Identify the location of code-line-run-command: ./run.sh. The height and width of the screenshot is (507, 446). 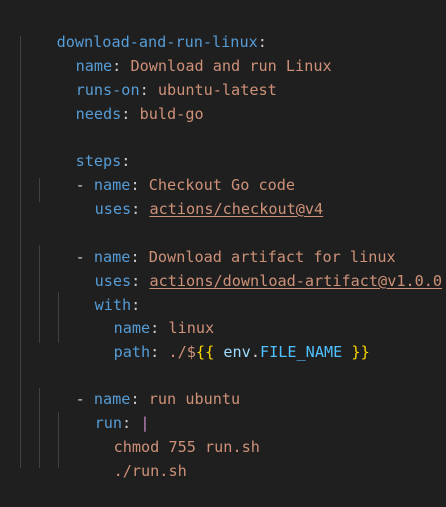
(132, 458).